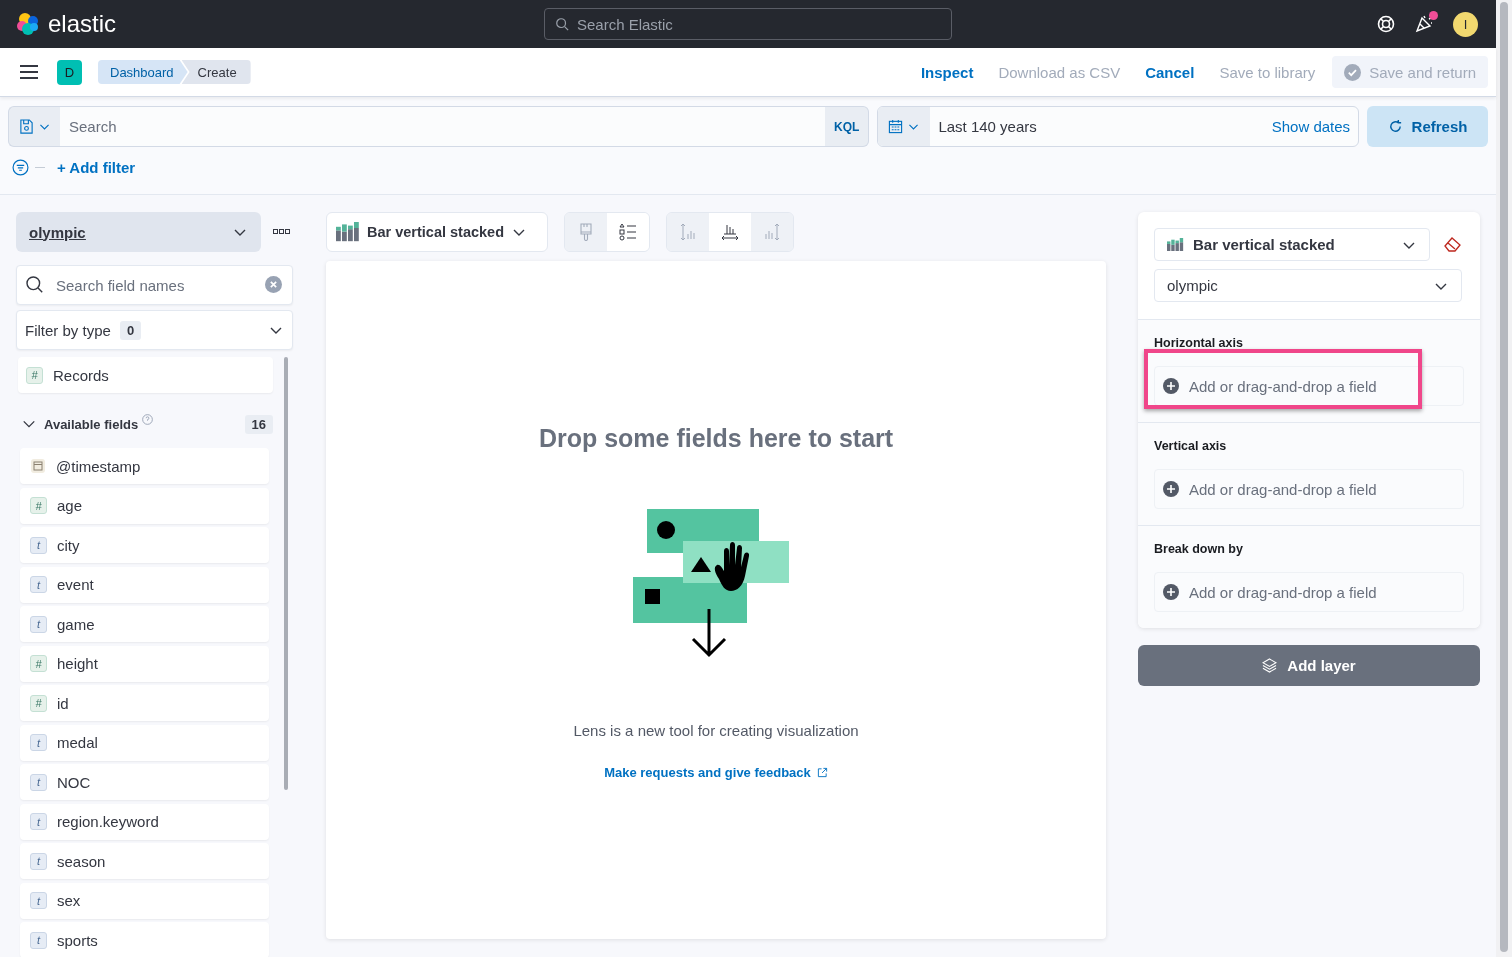 This screenshot has width=1512, height=957. I want to click on add-layer-button: Add layer, so click(1309, 665).